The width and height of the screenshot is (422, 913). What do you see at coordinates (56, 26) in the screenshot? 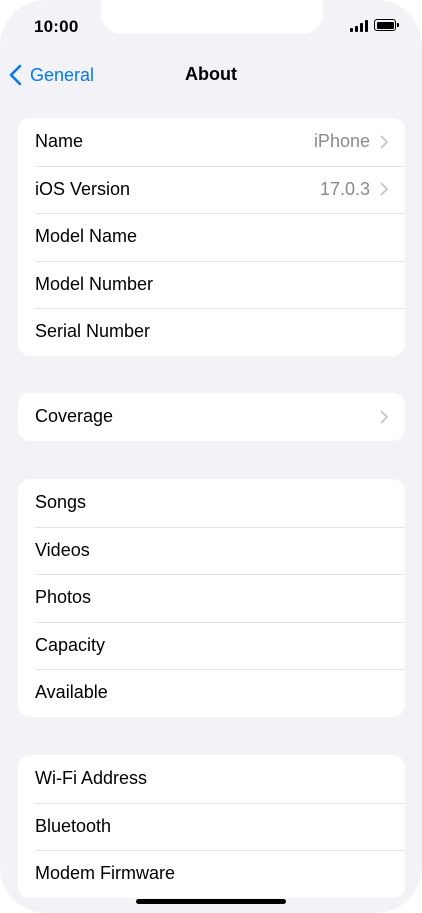
I see `status-time: 10:00` at bounding box center [56, 26].